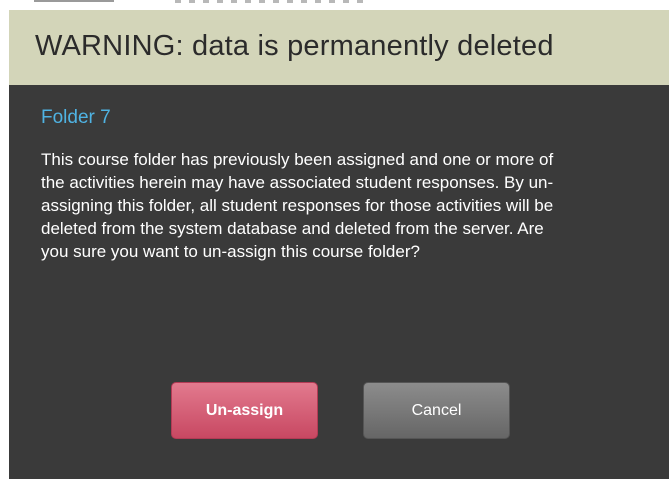 This screenshot has width=669, height=479. I want to click on background-text-fragment, so click(270, 1).